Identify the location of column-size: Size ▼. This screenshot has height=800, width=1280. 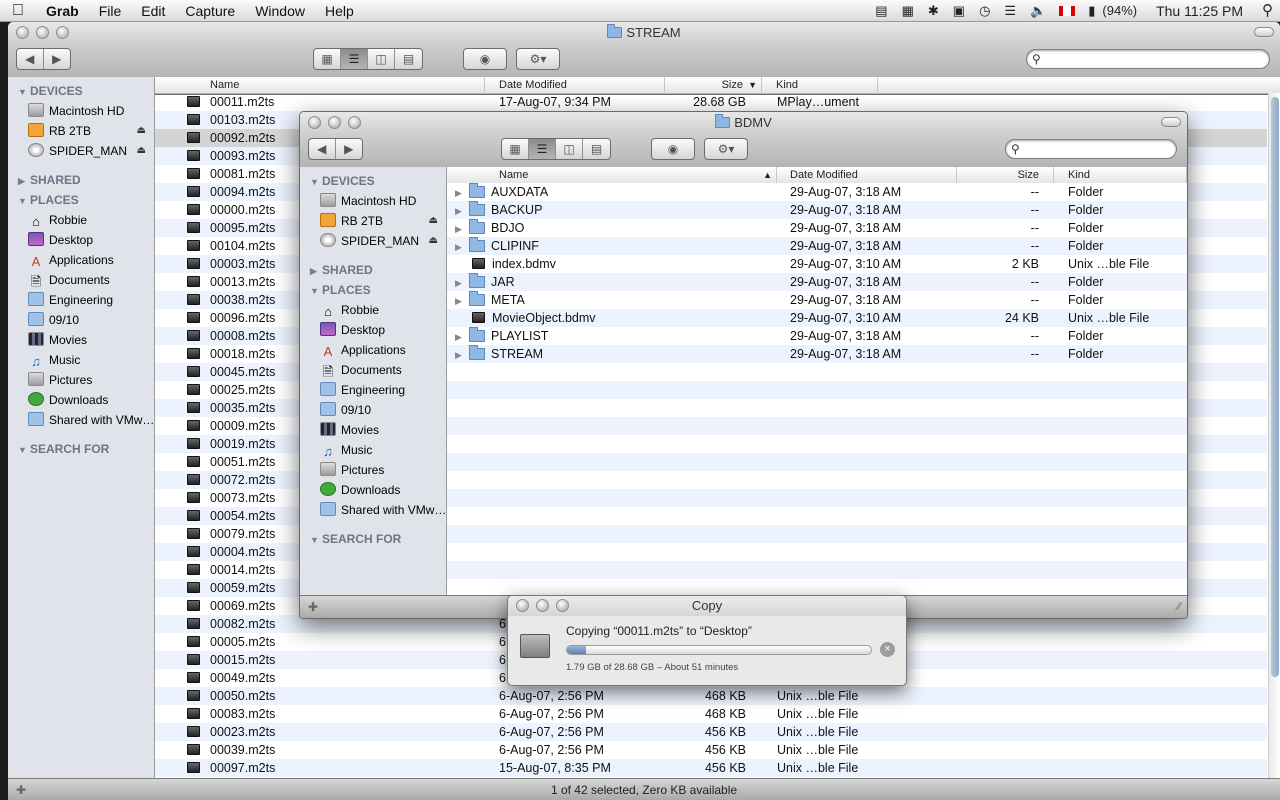
(713, 85).